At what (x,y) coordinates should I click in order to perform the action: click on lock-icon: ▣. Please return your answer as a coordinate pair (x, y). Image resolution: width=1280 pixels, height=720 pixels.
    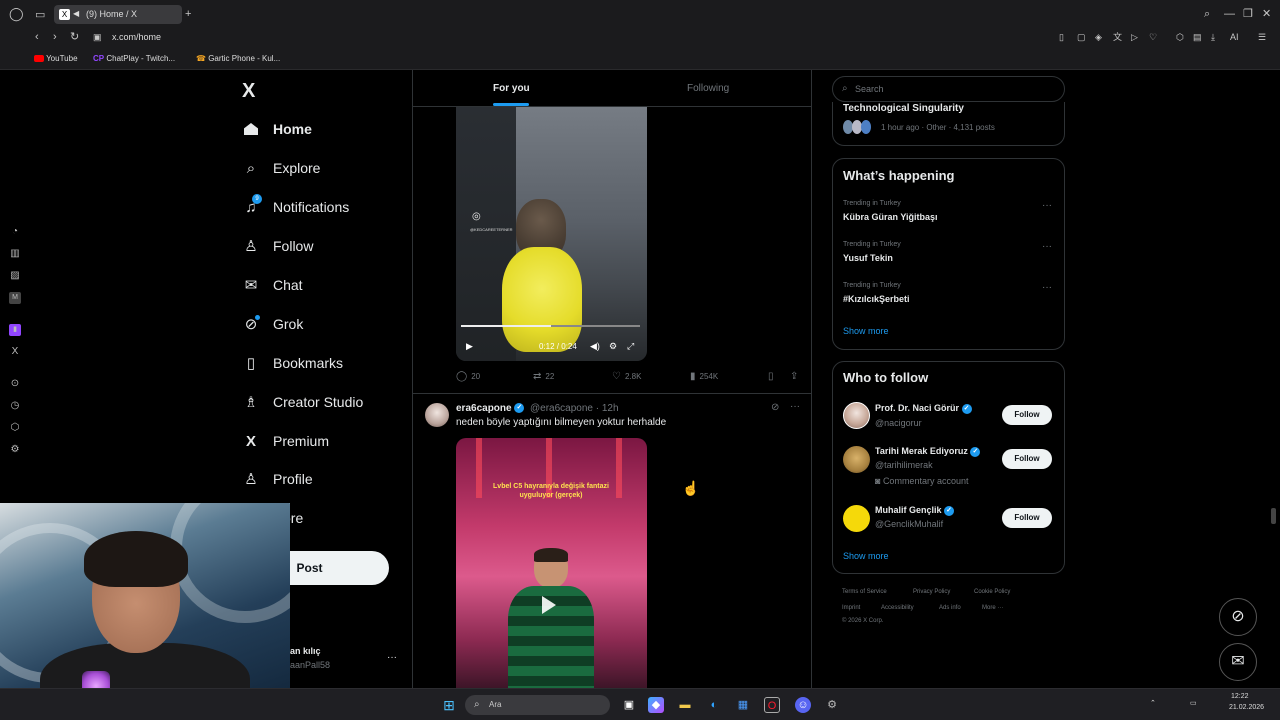
    Looking at the image, I should click on (97, 37).